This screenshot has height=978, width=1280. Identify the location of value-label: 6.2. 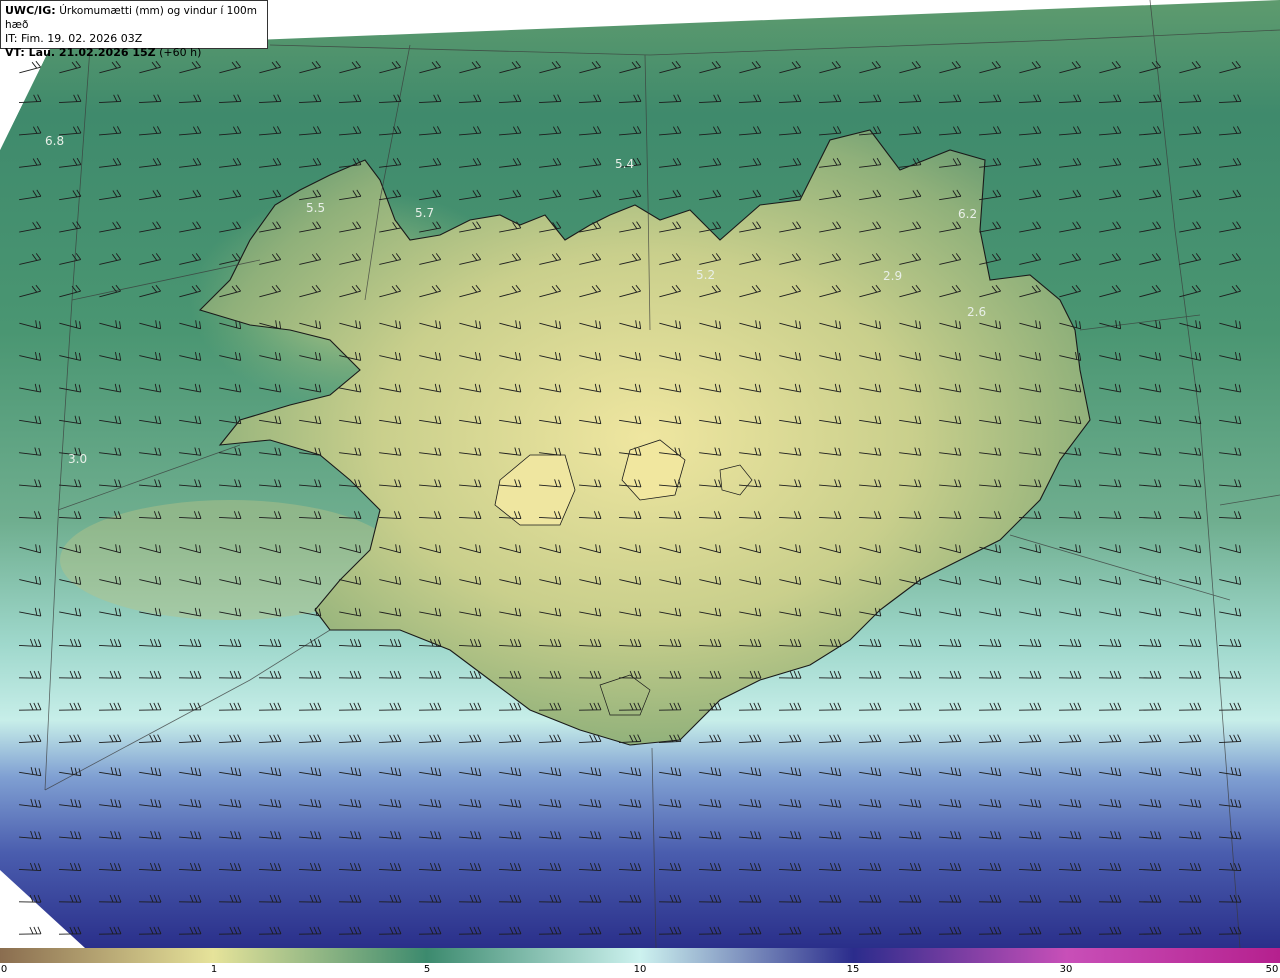
(967, 214).